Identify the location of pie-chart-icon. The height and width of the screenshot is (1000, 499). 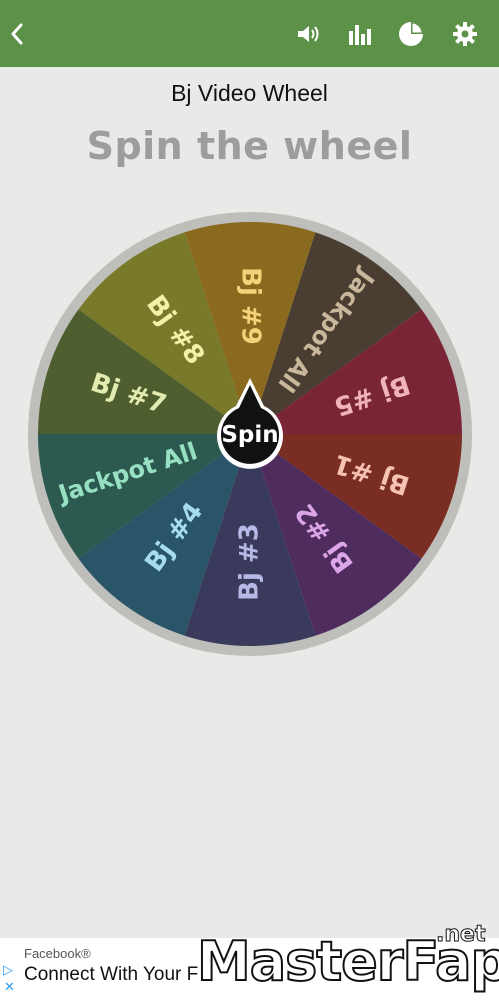
(411, 33).